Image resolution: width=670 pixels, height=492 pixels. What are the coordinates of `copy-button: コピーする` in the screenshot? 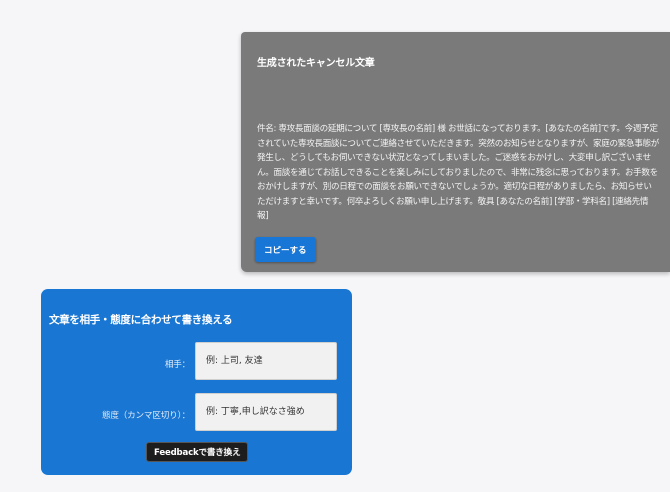 It's located at (285, 249).